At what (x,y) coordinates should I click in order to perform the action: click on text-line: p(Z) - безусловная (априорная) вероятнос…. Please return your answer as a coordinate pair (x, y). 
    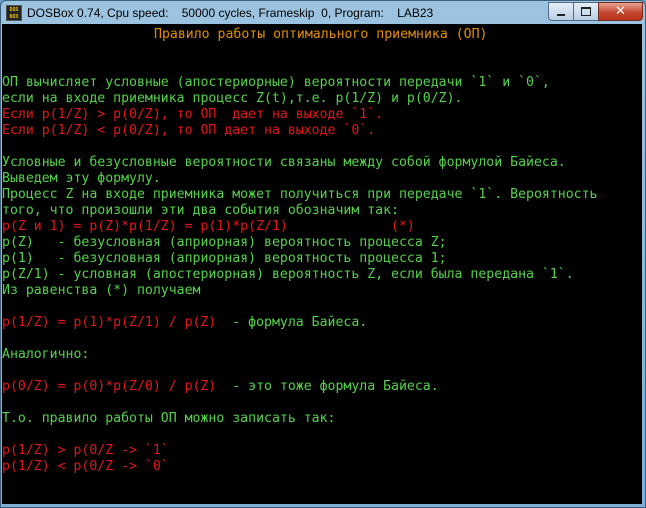
    Looking at the image, I should click on (224, 242).